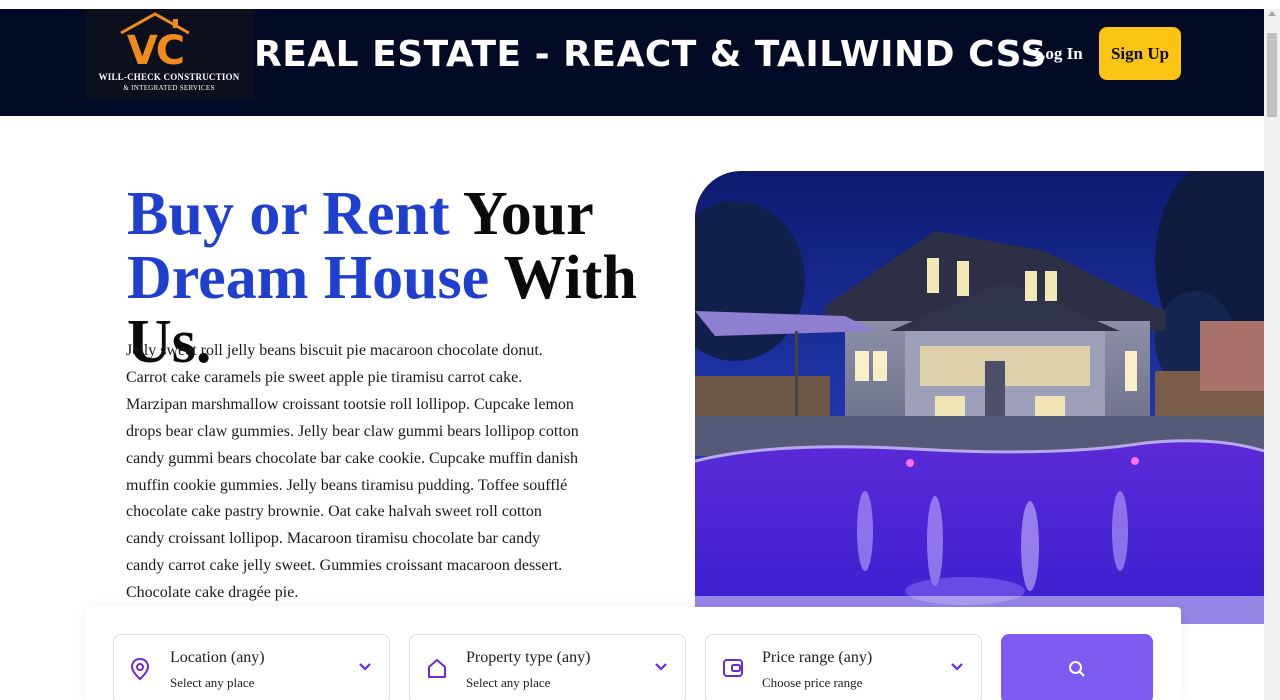 This screenshot has width=1280, height=700. I want to click on search-icon, so click(1077, 669).